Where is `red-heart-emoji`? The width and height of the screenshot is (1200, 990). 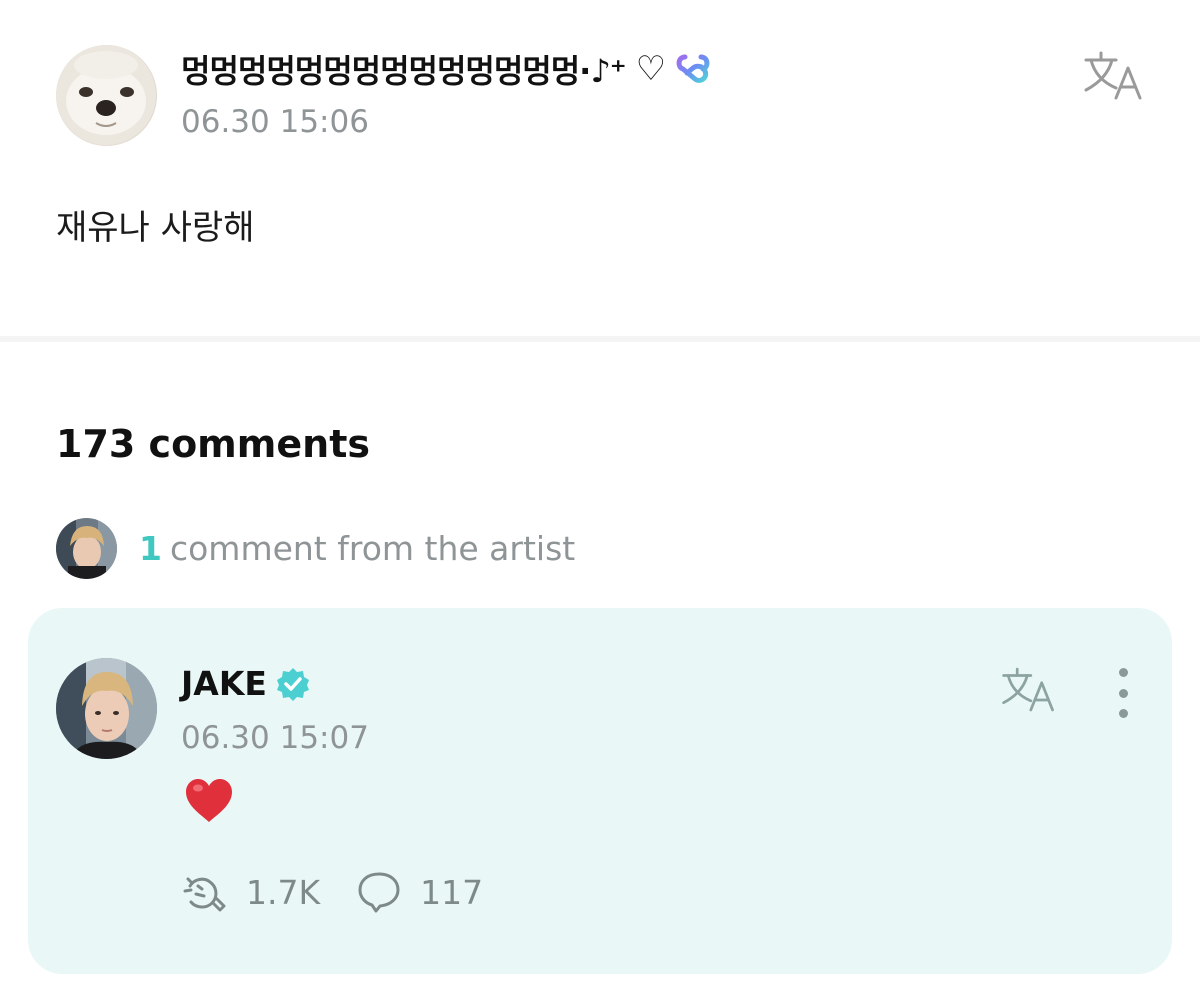
red-heart-emoji is located at coordinates (209, 800).